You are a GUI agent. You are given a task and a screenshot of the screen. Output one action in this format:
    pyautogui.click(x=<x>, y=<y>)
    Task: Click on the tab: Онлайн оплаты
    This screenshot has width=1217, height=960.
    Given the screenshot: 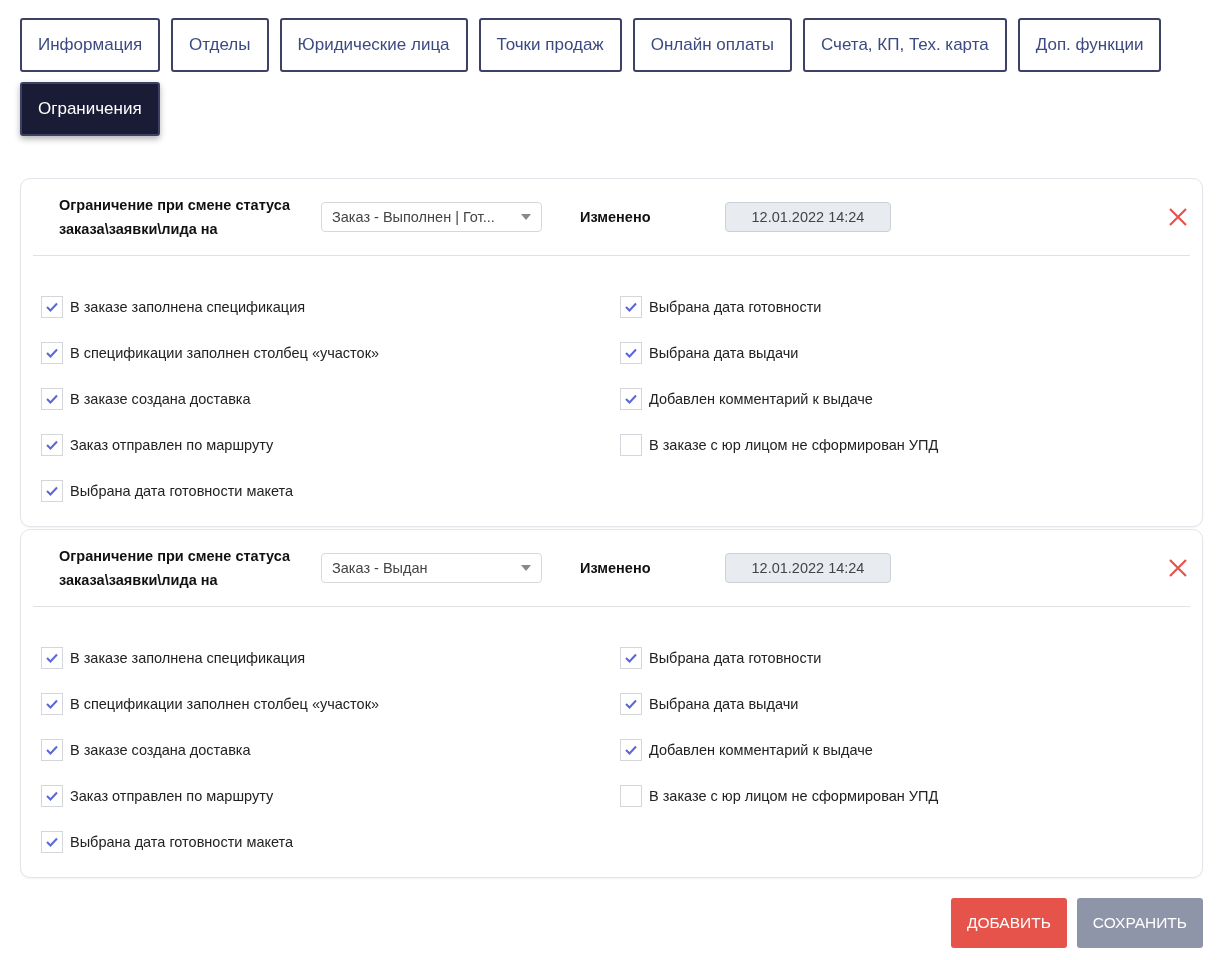 What is the action you would take?
    pyautogui.click(x=712, y=45)
    